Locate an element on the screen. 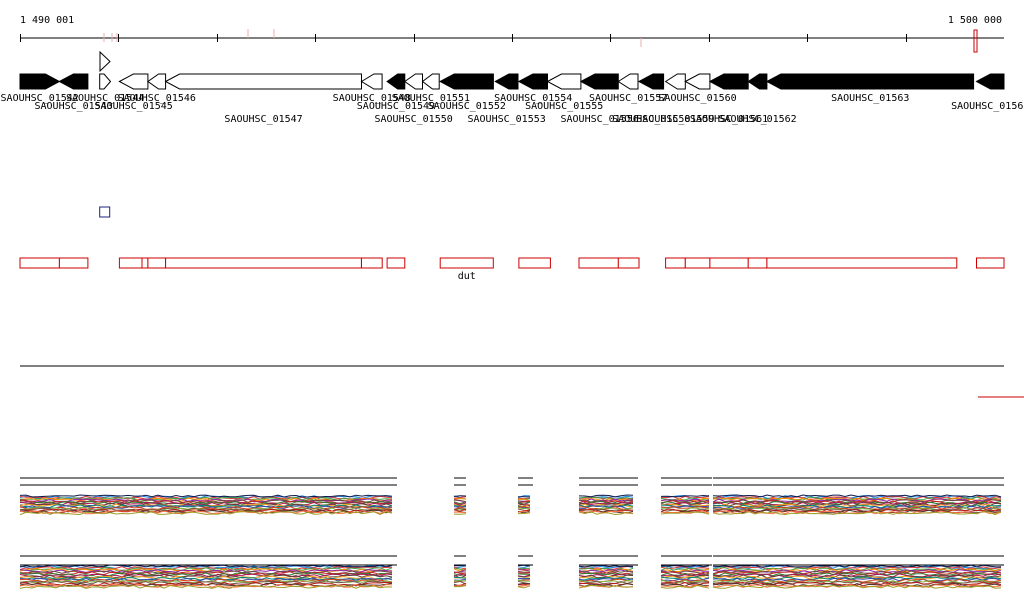 The width and height of the screenshot is (1024, 611). marker-track is located at coordinates (105, 212).